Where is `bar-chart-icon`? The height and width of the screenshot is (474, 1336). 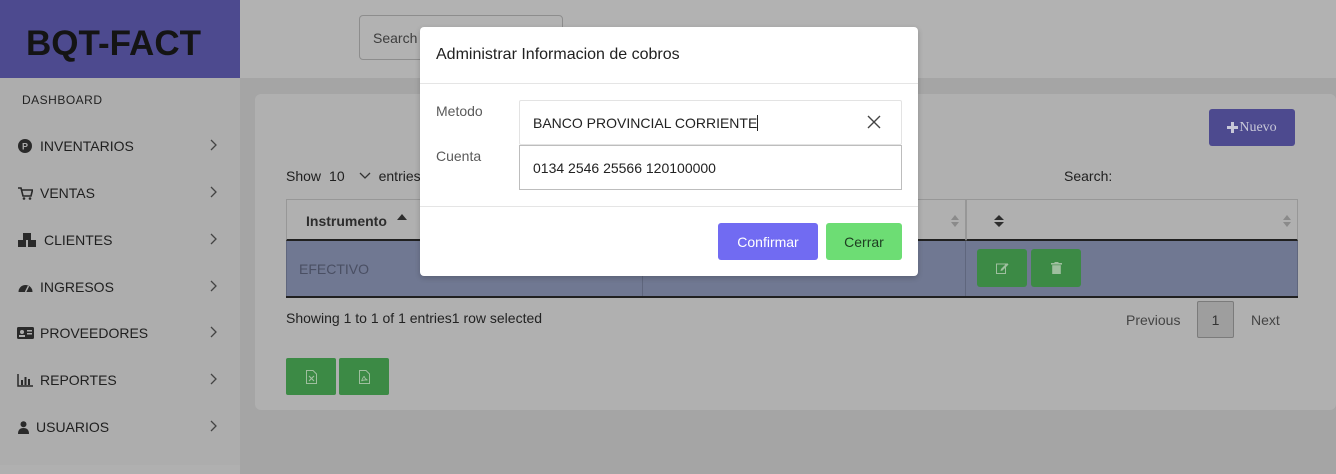
bar-chart-icon is located at coordinates (25, 380).